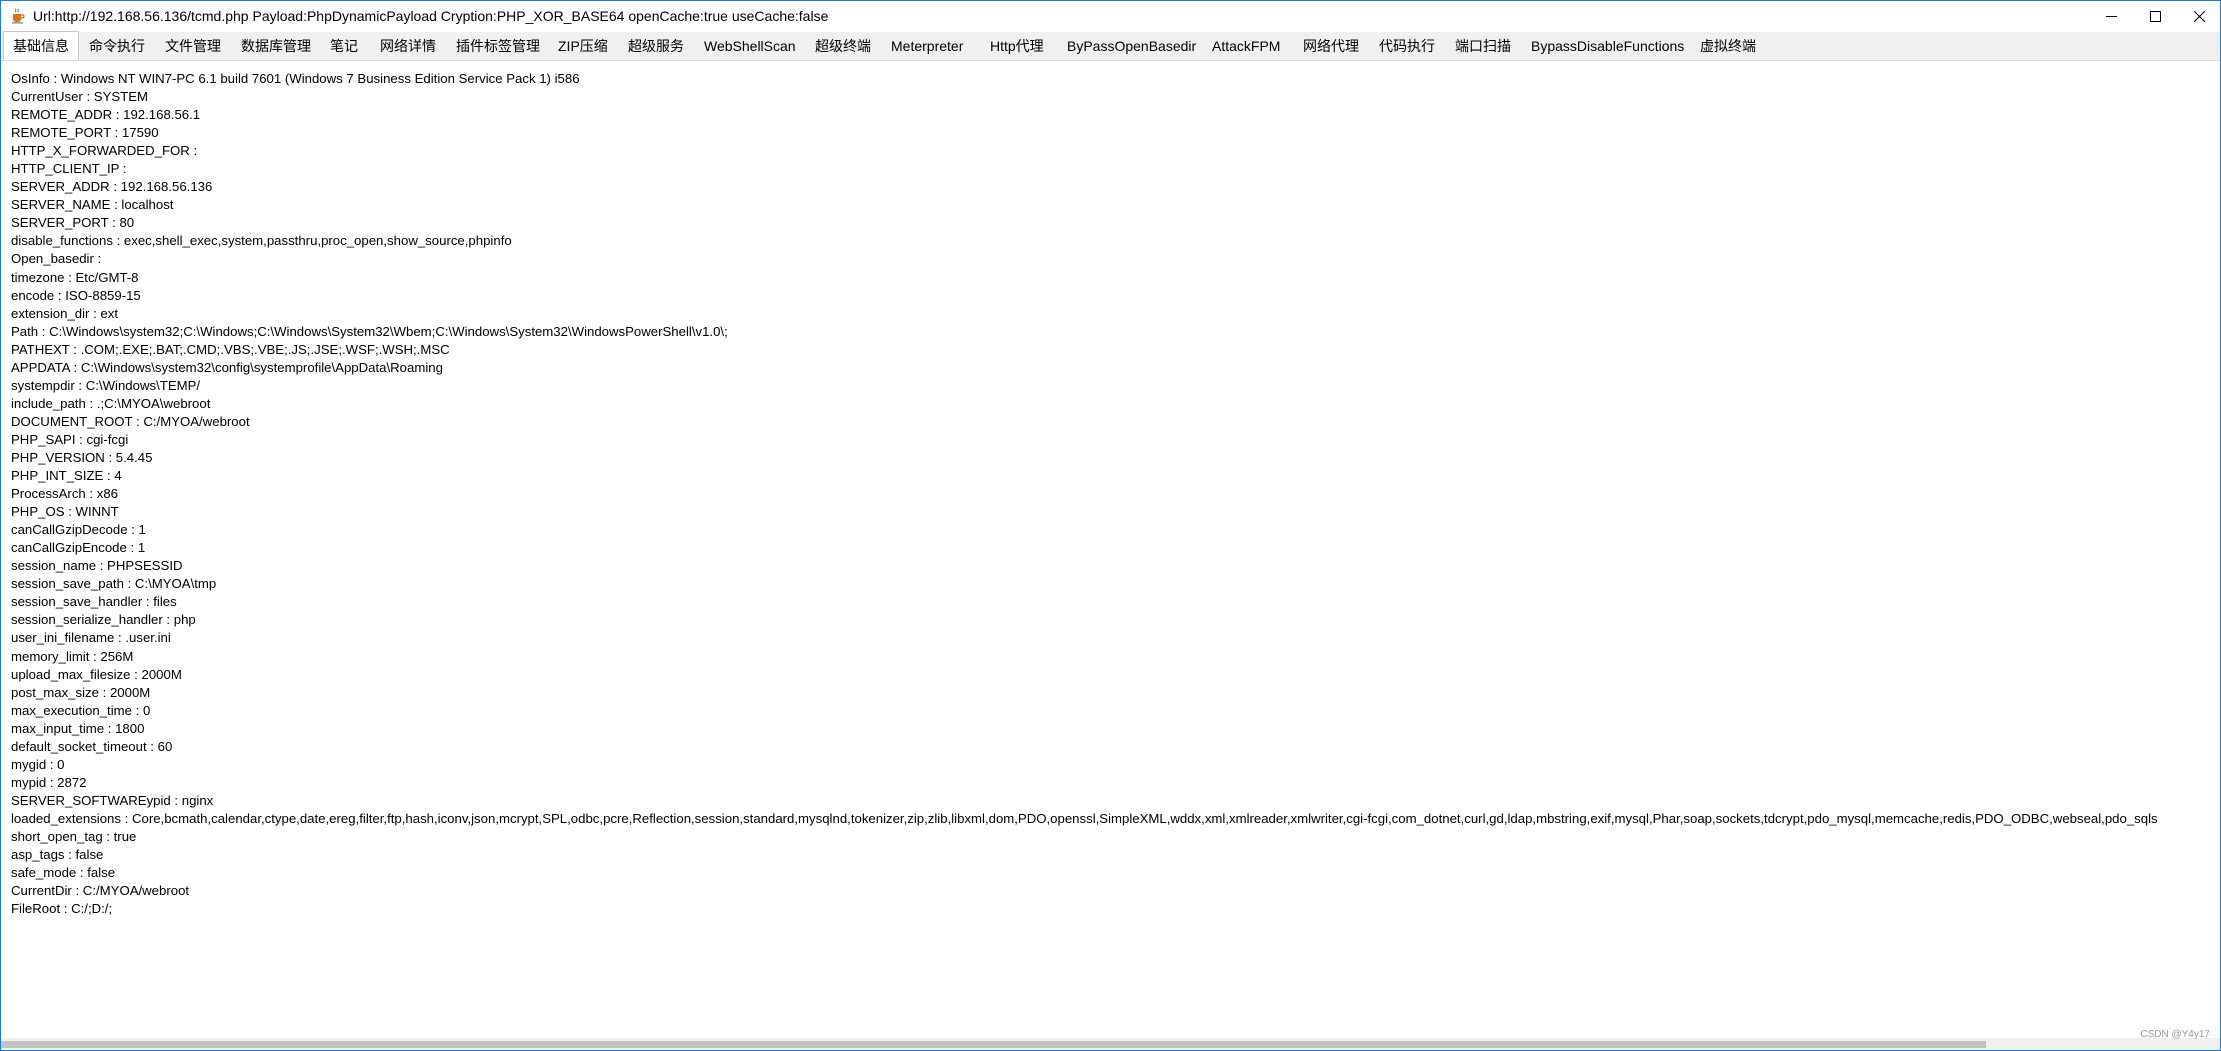 The image size is (2221, 1051). Describe the element at coordinates (498, 46) in the screenshot. I see `tab-plugin-tags: 插件标签管理` at that location.